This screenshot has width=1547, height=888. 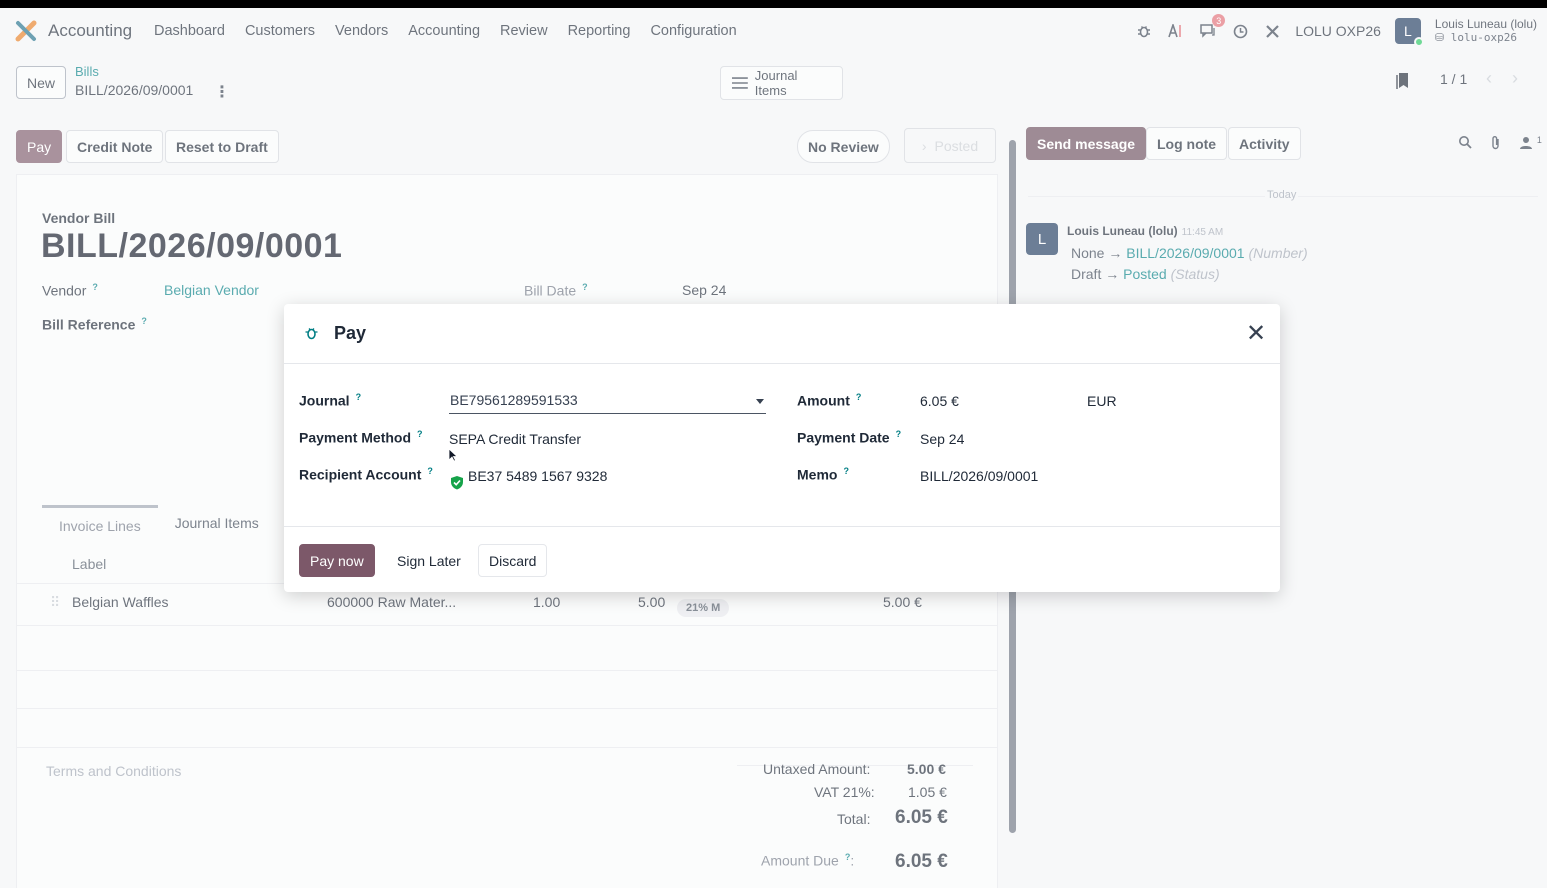 I want to click on dialog-title: Pay, so click(x=350, y=333).